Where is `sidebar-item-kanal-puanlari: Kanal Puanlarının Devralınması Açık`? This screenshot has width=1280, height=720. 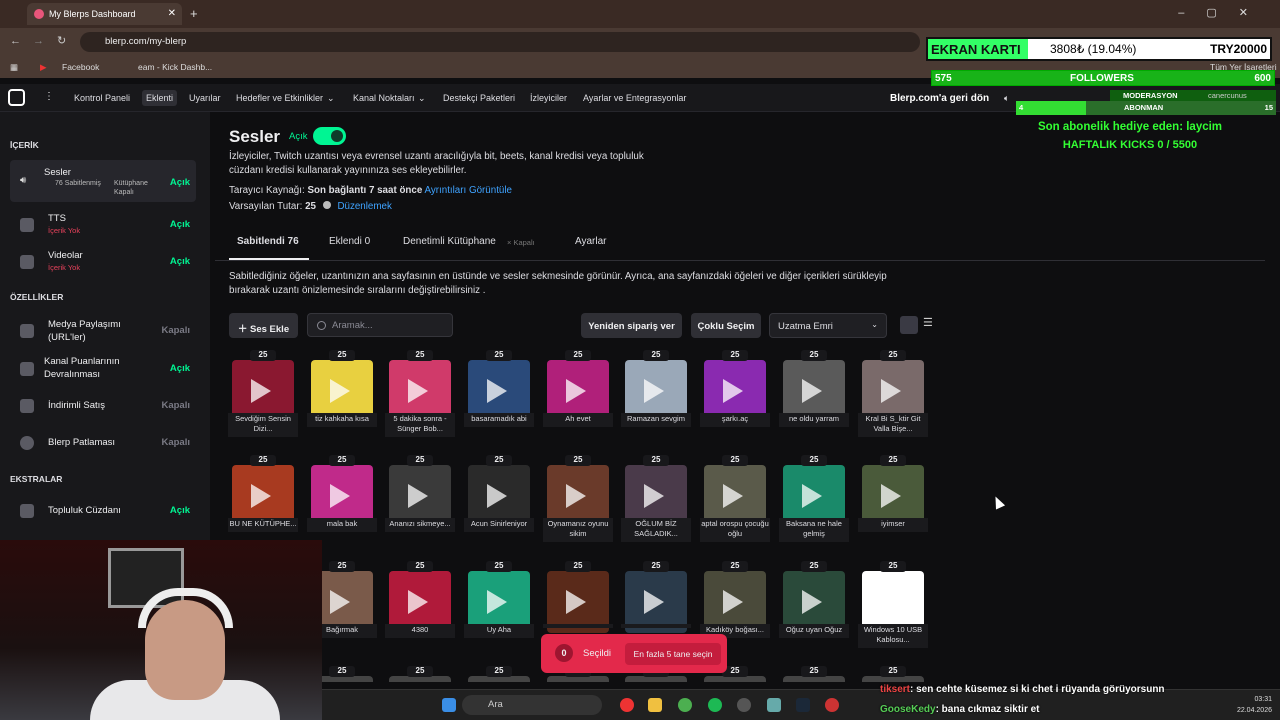 sidebar-item-kanal-puanlari: Kanal Puanlarının Devralınması Açık is located at coordinates (103, 369).